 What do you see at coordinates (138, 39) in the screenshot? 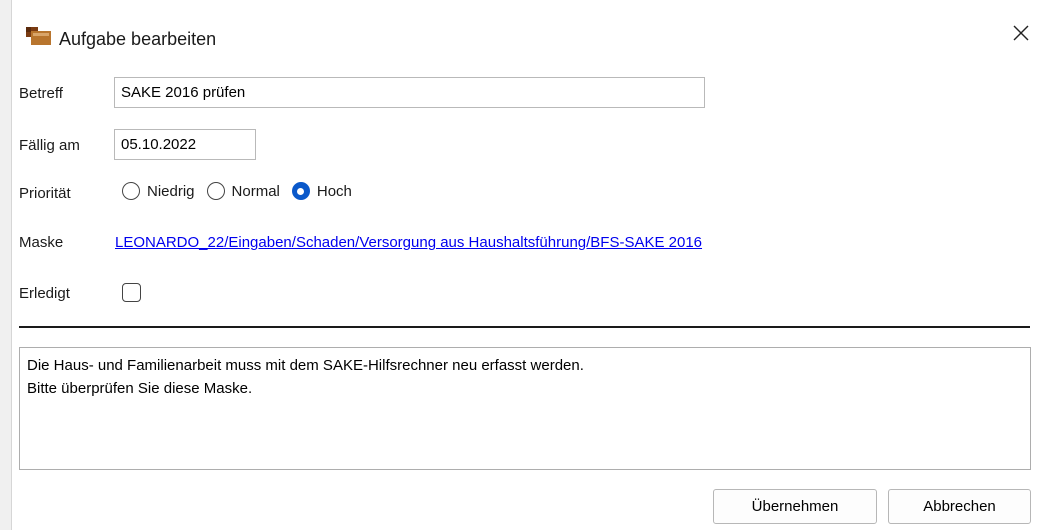
I see `window-title: Aufgabe bearbeiten` at bounding box center [138, 39].